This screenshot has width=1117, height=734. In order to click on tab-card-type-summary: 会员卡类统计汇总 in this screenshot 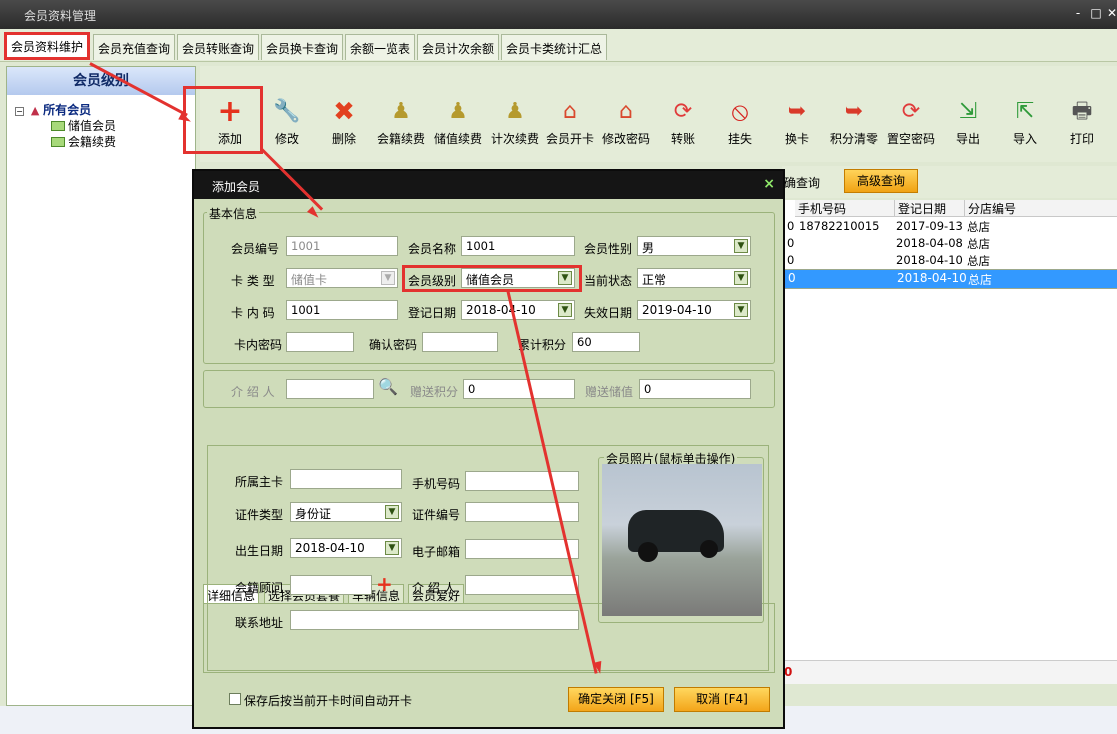, I will do `click(554, 47)`.